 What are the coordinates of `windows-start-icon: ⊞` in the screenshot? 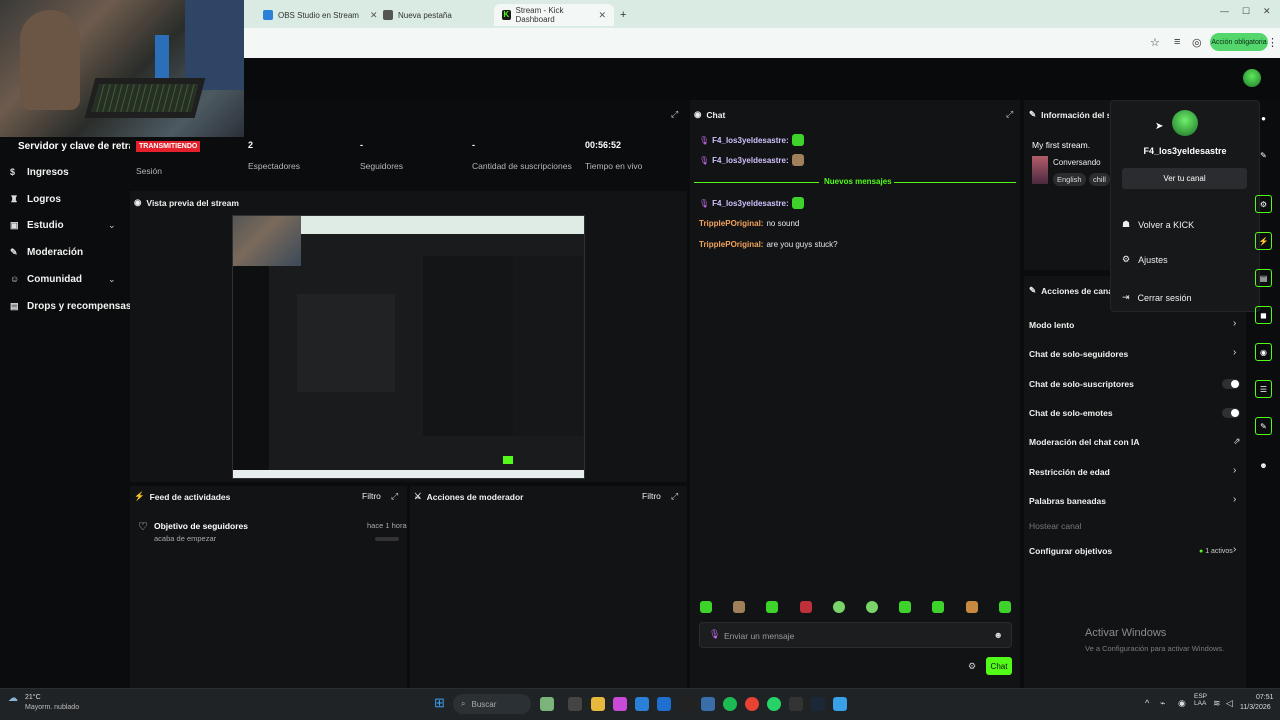 It's located at (439, 703).